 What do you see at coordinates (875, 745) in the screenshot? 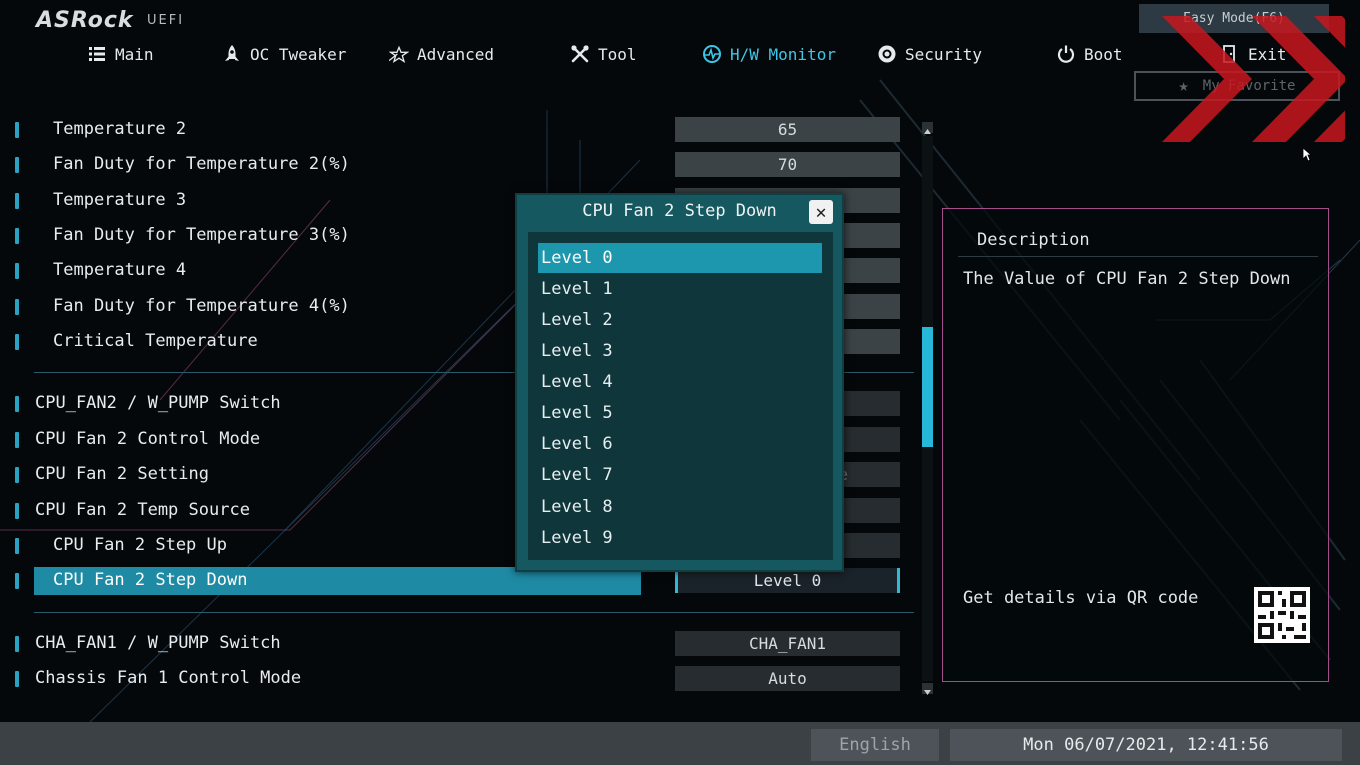
I see `language-button: English` at bounding box center [875, 745].